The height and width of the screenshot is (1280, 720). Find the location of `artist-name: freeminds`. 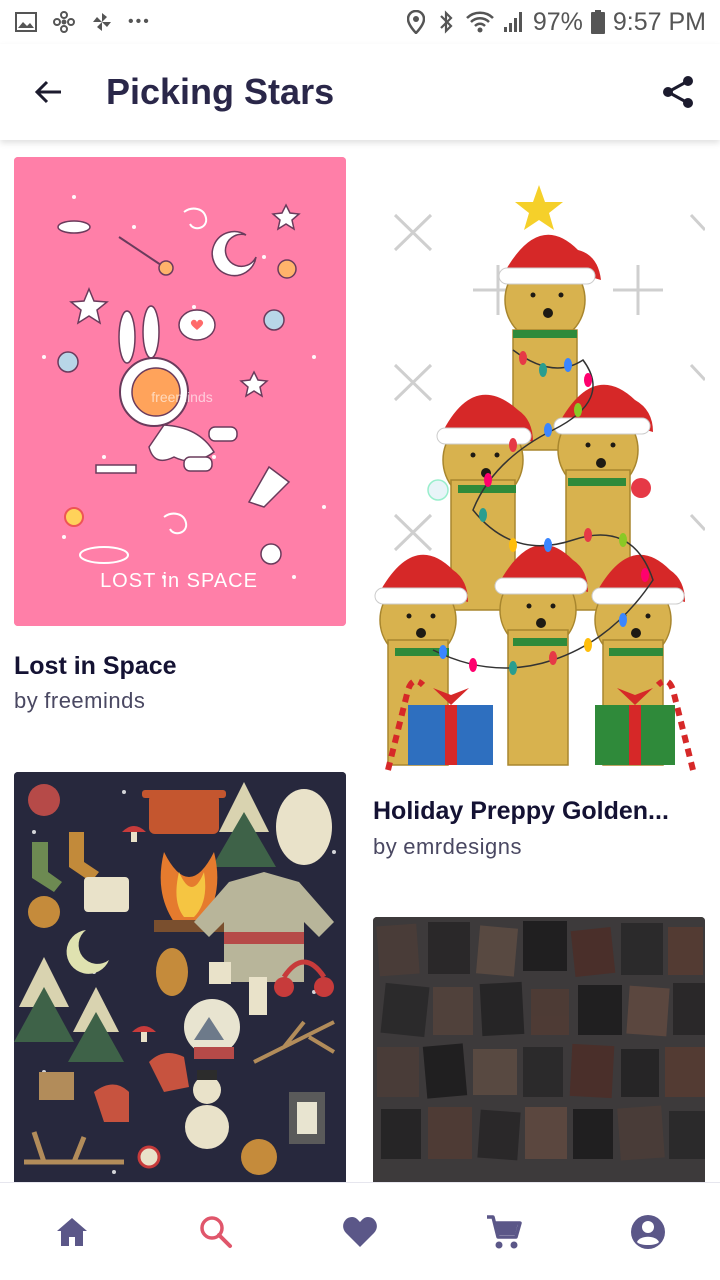

artist-name: freeminds is located at coordinates (95, 700).